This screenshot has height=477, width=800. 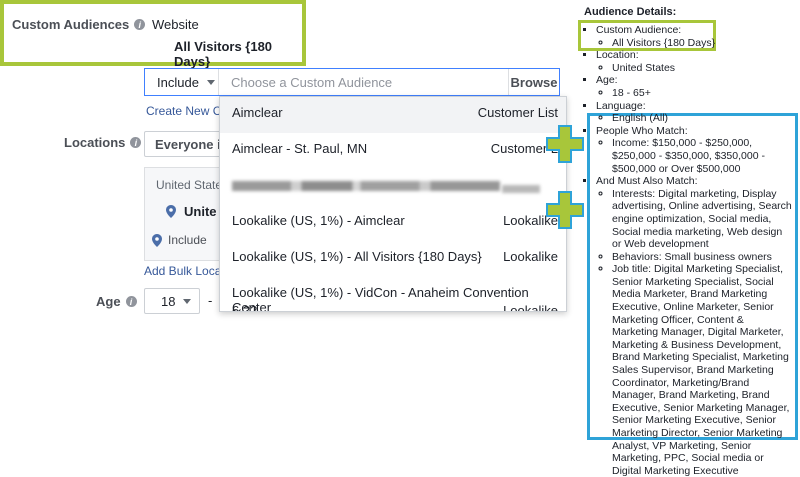 I want to click on dropdown-item: Aimclear Customer List, so click(x=393, y=115).